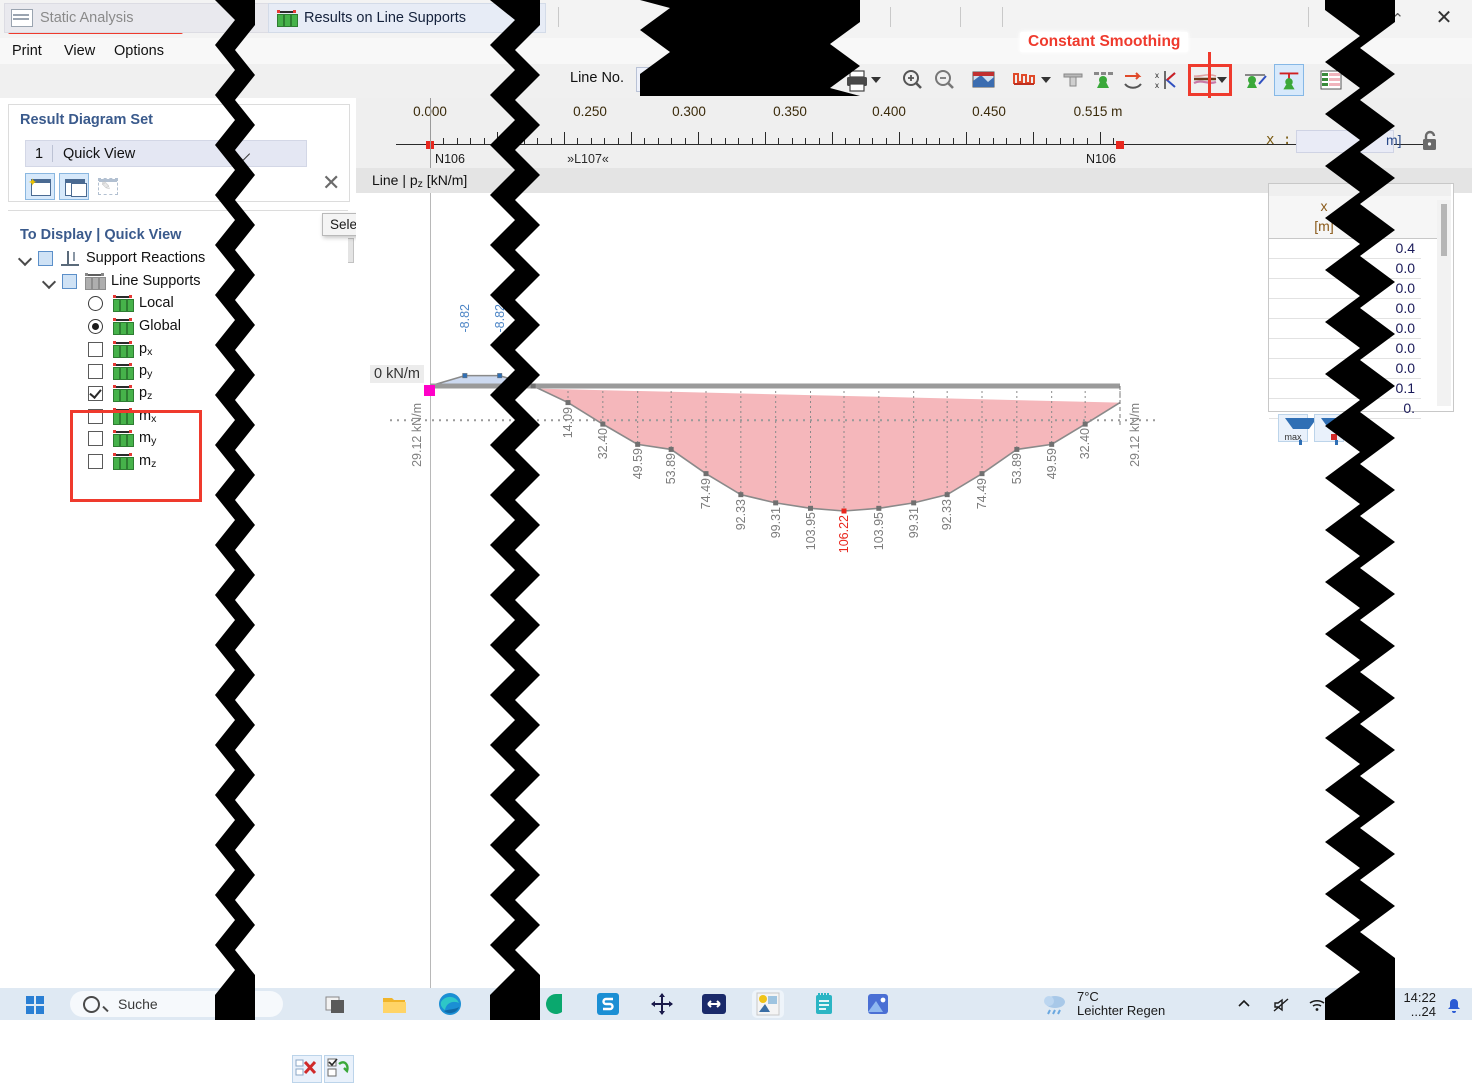  I want to click on clear-all-icon, so click(307, 1069).